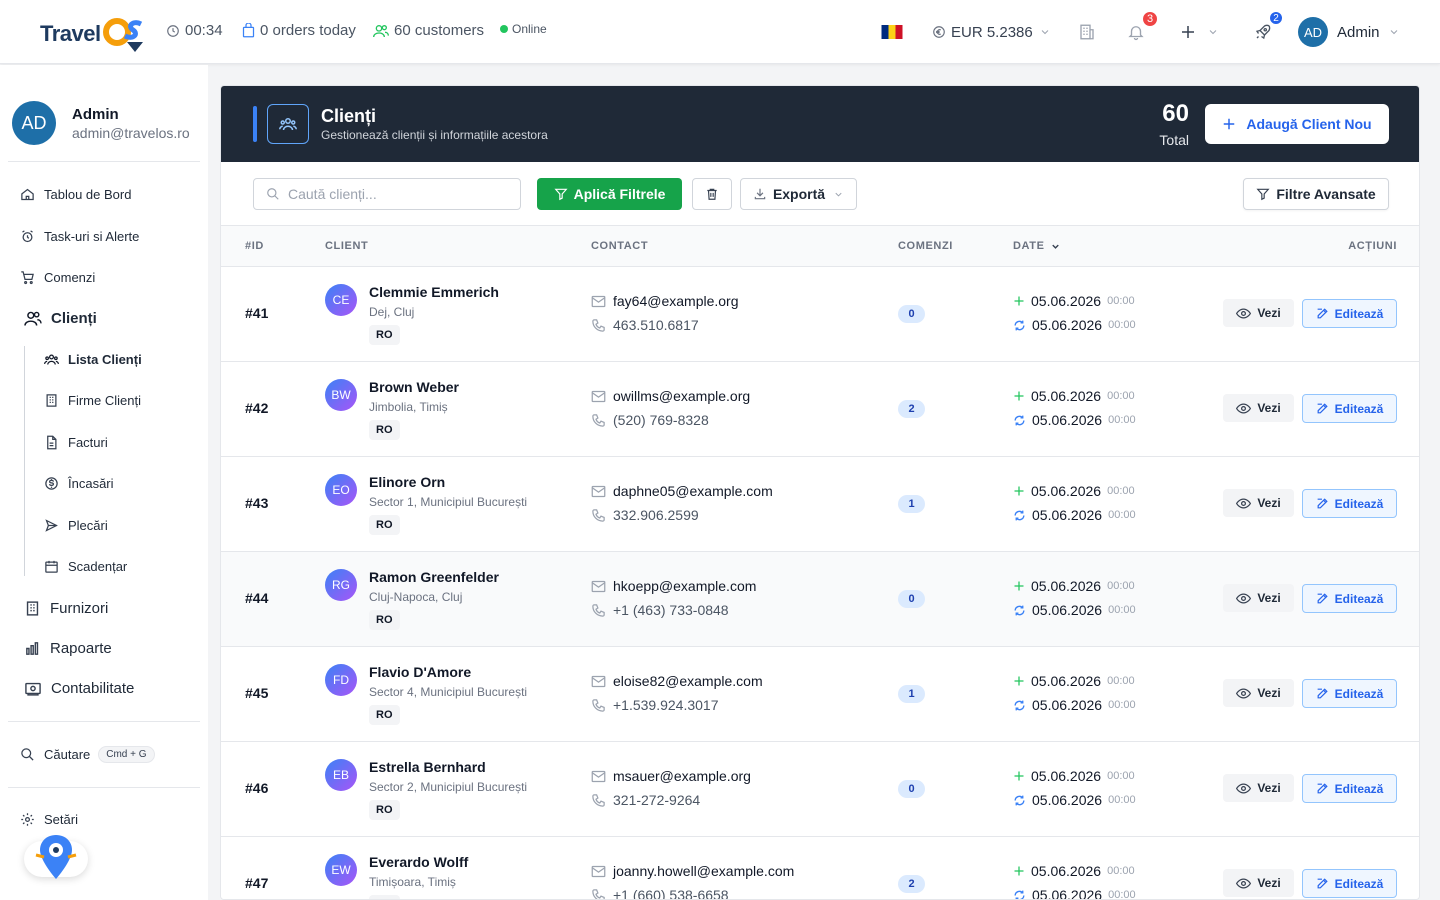 The height and width of the screenshot is (900, 1440). What do you see at coordinates (56, 857) in the screenshot?
I see `assistant-mascot-button` at bounding box center [56, 857].